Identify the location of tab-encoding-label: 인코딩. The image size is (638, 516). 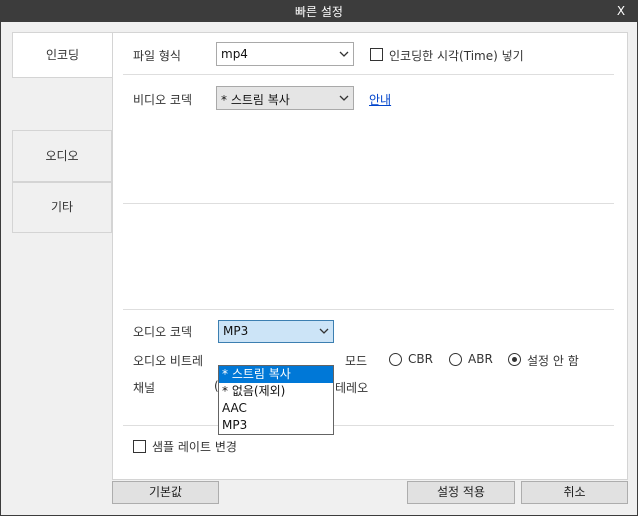
(62, 55).